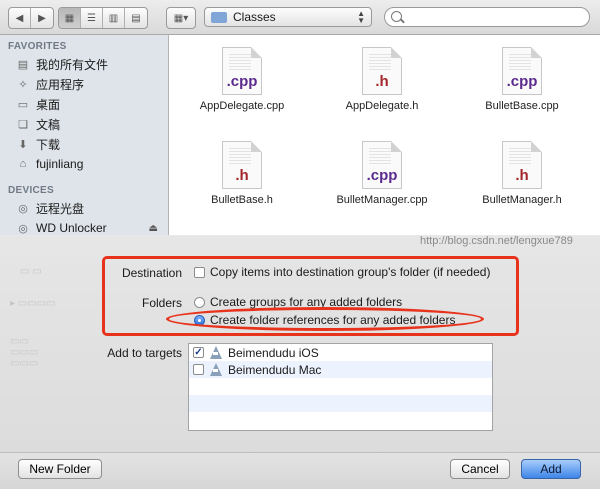 Image resolution: width=600 pixels, height=489 pixels. I want to click on applications-icon: ✧, so click(23, 84).